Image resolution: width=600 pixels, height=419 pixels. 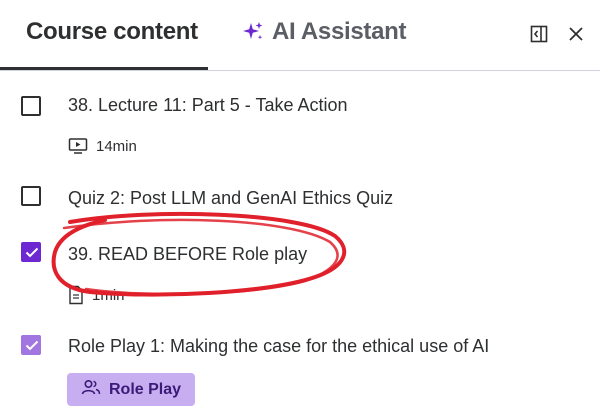 I want to click on active-tab-indicator, so click(x=104, y=68).